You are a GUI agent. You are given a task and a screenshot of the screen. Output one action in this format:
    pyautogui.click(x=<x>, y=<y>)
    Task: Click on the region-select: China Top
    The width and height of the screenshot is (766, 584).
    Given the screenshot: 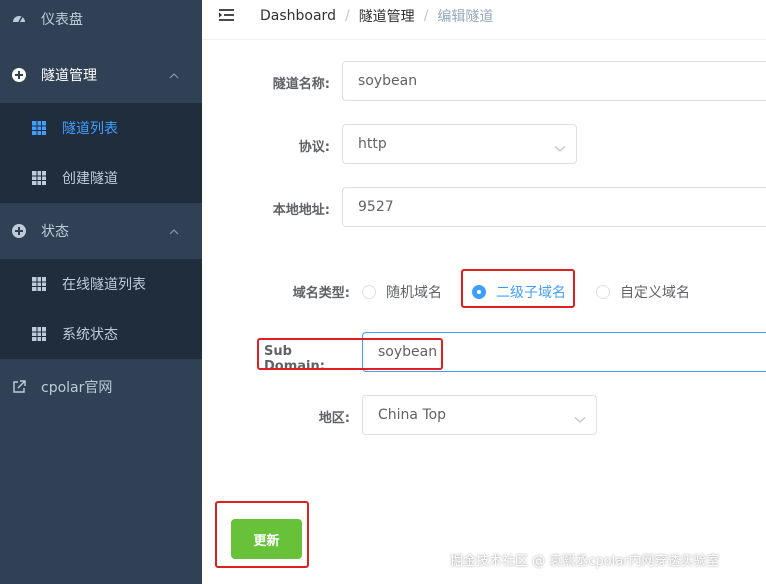 What is the action you would take?
    pyautogui.click(x=479, y=415)
    